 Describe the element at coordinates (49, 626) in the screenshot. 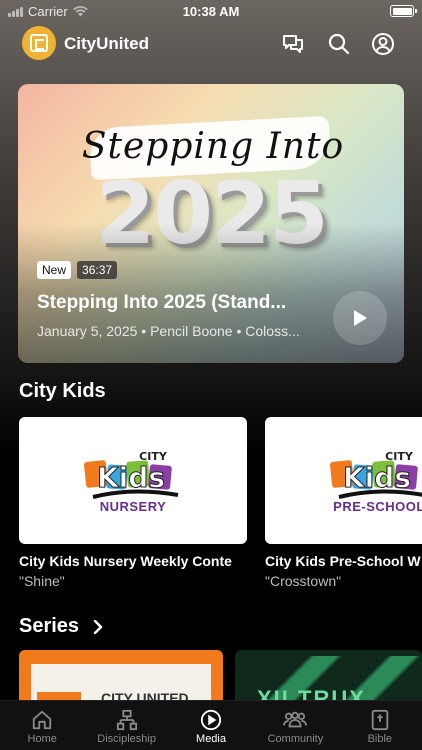

I see `series-title: Series` at that location.